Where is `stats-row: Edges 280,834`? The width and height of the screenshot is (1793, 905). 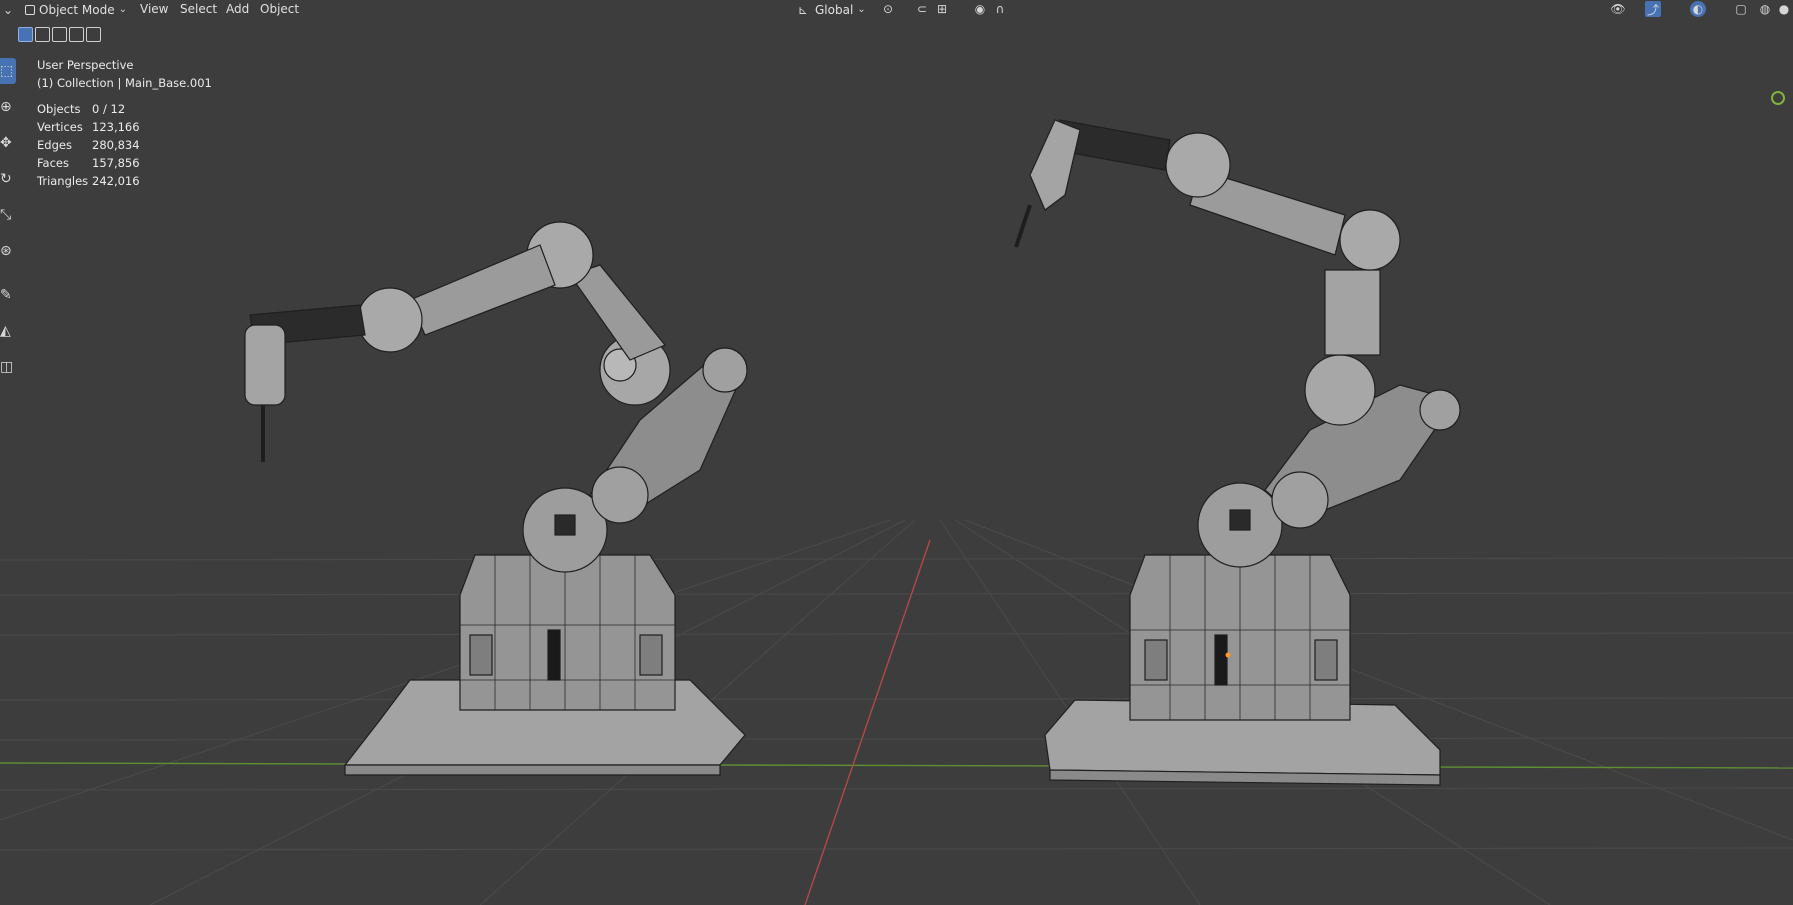
stats-row: Edges 280,834 is located at coordinates (88, 147).